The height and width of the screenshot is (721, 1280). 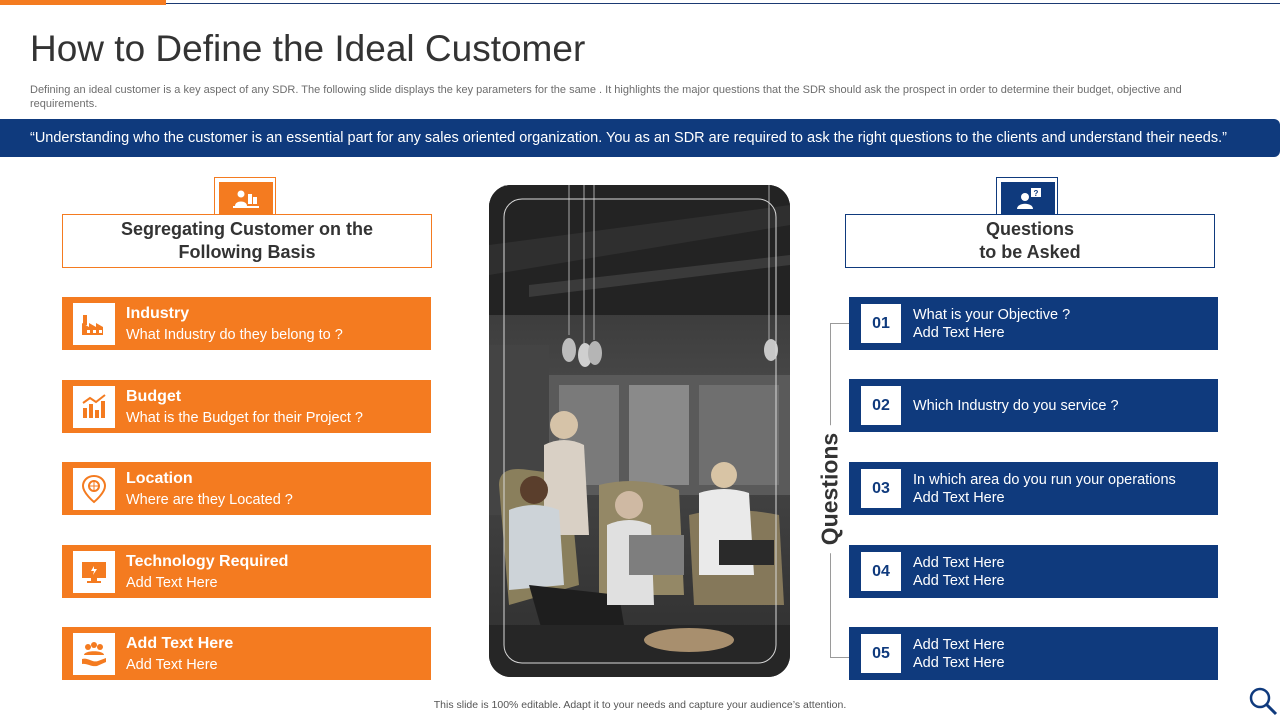 What do you see at coordinates (94, 489) in the screenshot?
I see `location-pin-icon` at bounding box center [94, 489].